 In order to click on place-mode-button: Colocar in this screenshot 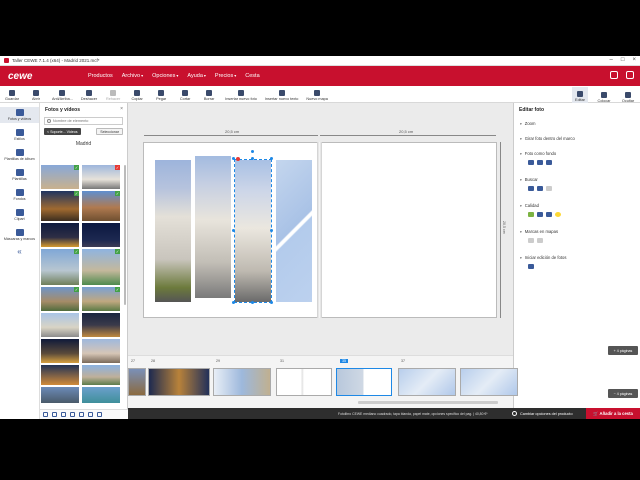, I will do `click(604, 97)`.